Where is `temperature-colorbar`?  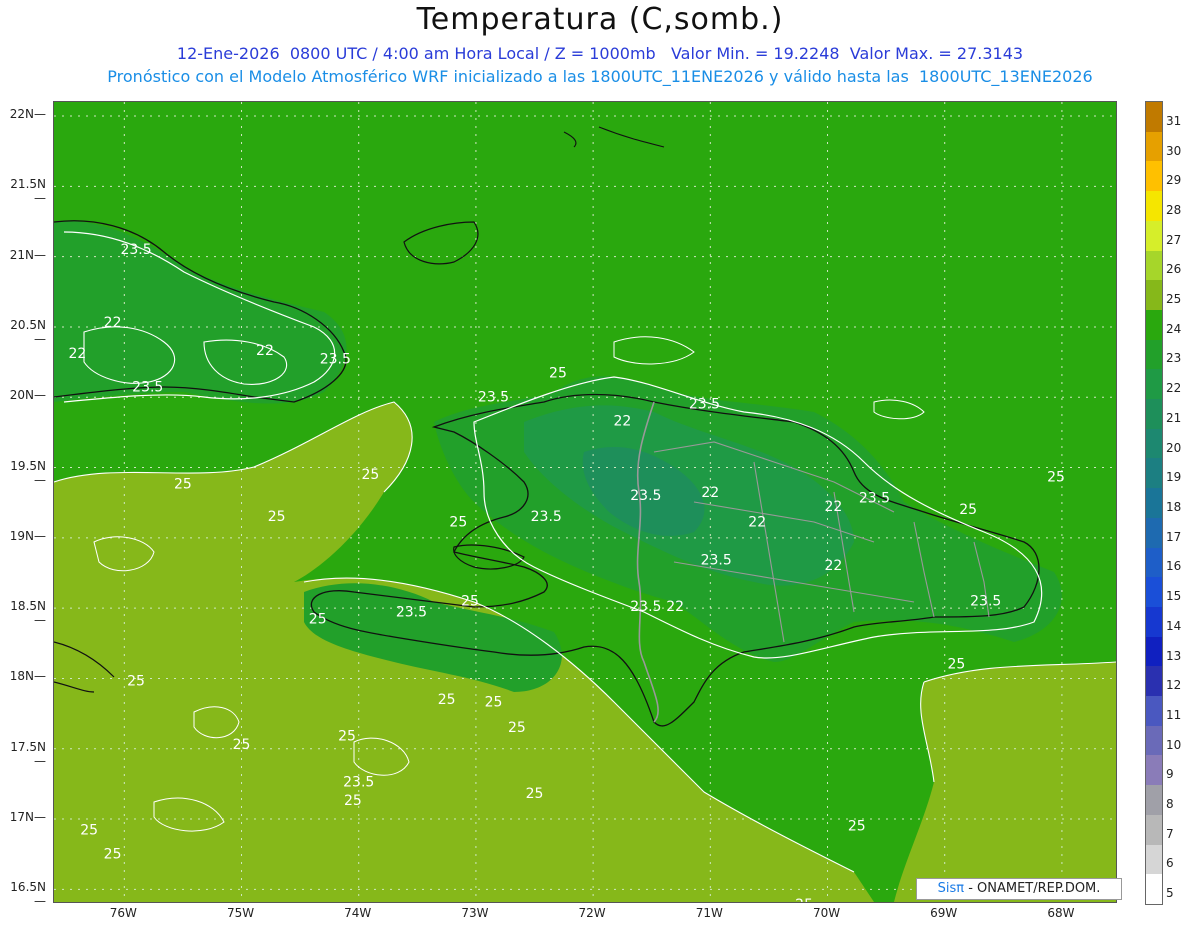
temperature-colorbar is located at coordinates (1154, 503).